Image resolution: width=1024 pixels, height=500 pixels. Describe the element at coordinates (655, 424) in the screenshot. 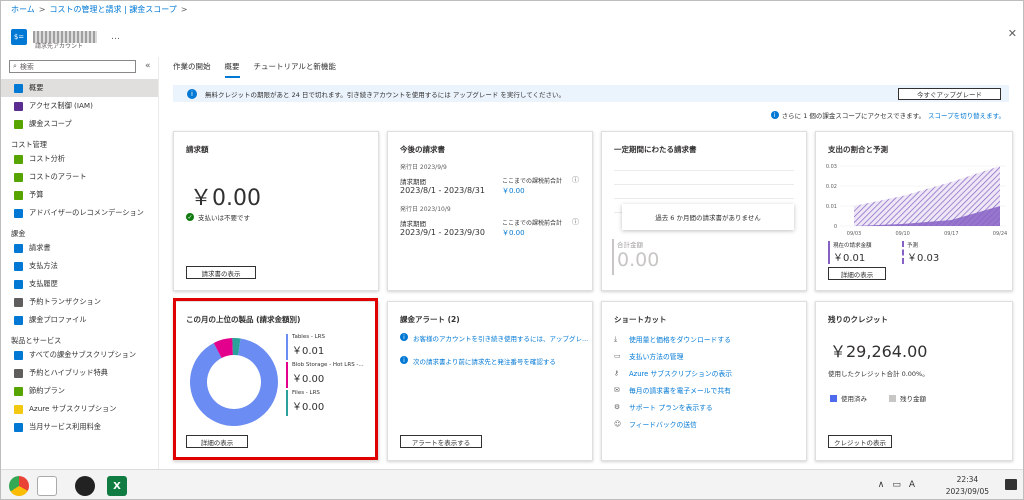

I see `shortcut-link: ☺ フィードバックの送信` at that location.